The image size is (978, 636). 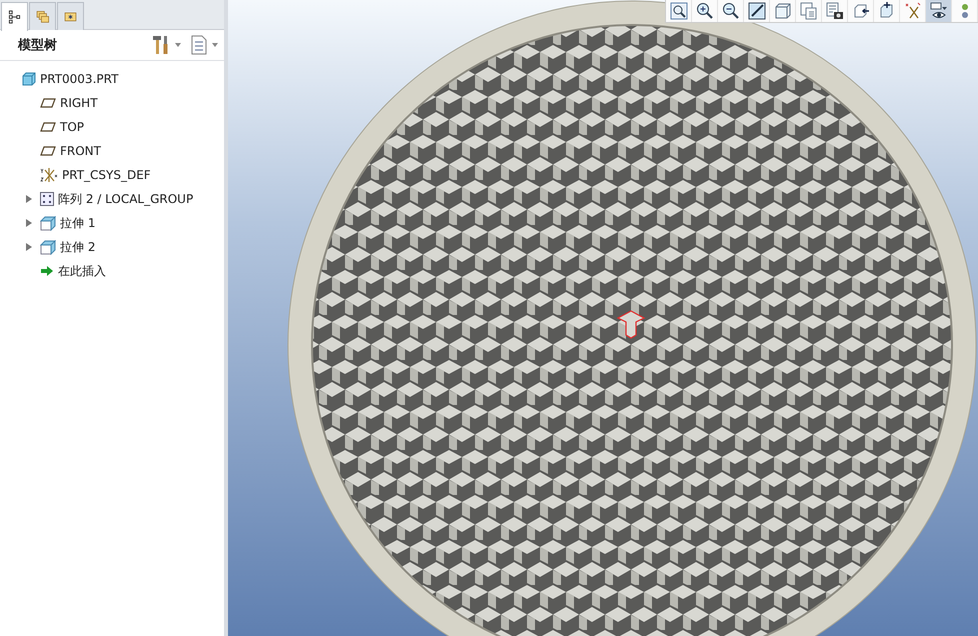 I want to click on list-dropdown, so click(x=204, y=45).